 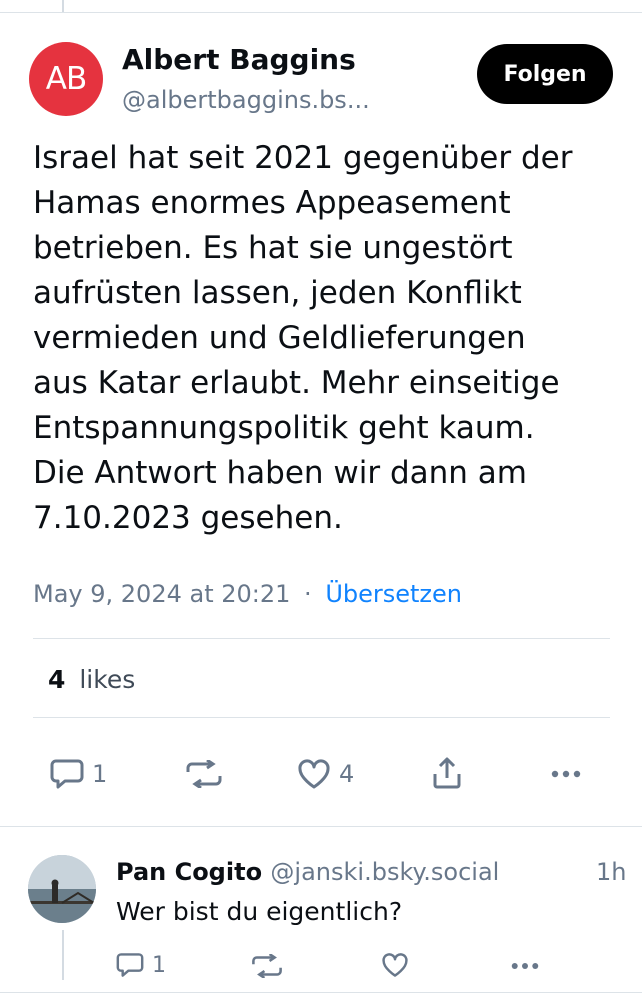 What do you see at coordinates (321, 12) in the screenshot?
I see `top-divider` at bounding box center [321, 12].